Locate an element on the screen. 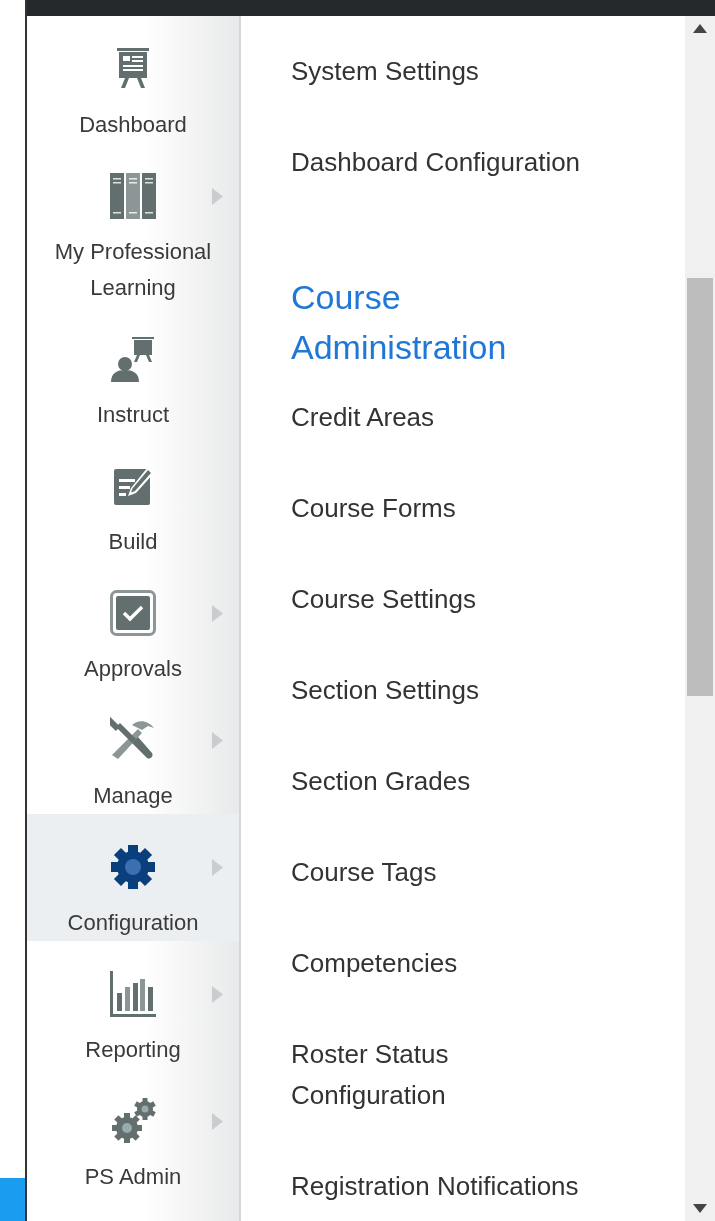 The height and width of the screenshot is (1221, 715). presenter-icon is located at coordinates (133, 359).